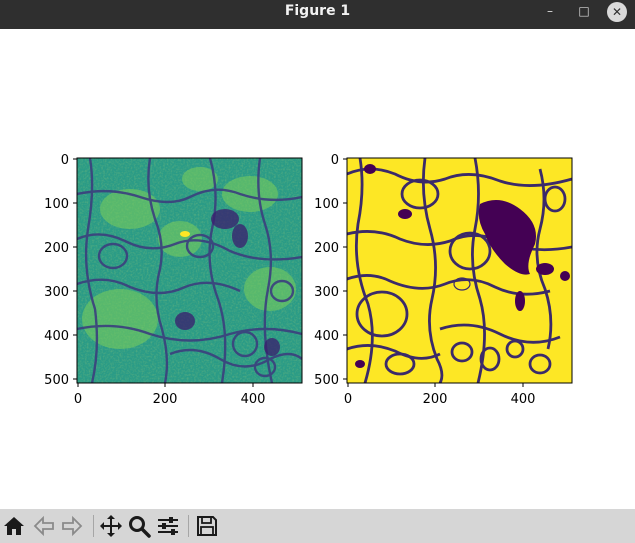 This screenshot has height=543, width=635. I want to click on segmentation-mask-y-axis, so click(345, 269).